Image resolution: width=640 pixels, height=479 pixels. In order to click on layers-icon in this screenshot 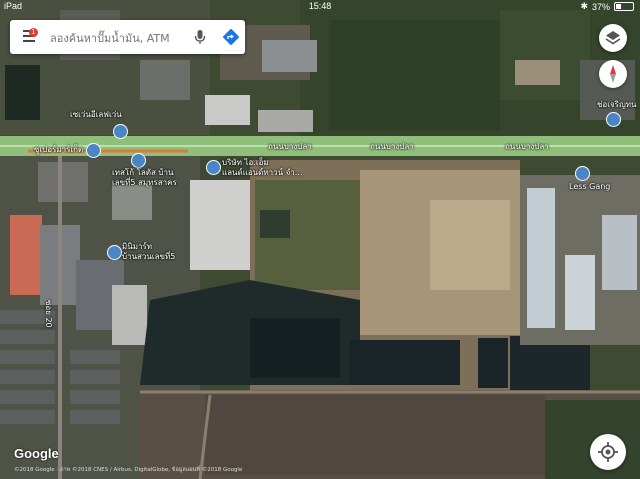, I will do `click(613, 38)`.